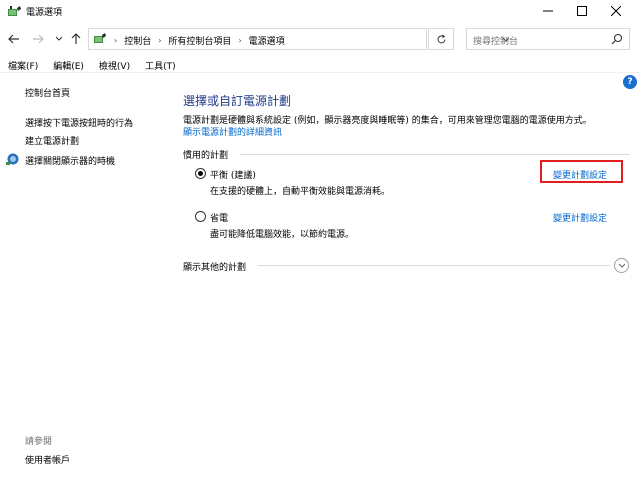 The height and width of the screenshot is (480, 640). Describe the element at coordinates (39, 442) in the screenshot. I see `see-also-label: 請參閱` at that location.